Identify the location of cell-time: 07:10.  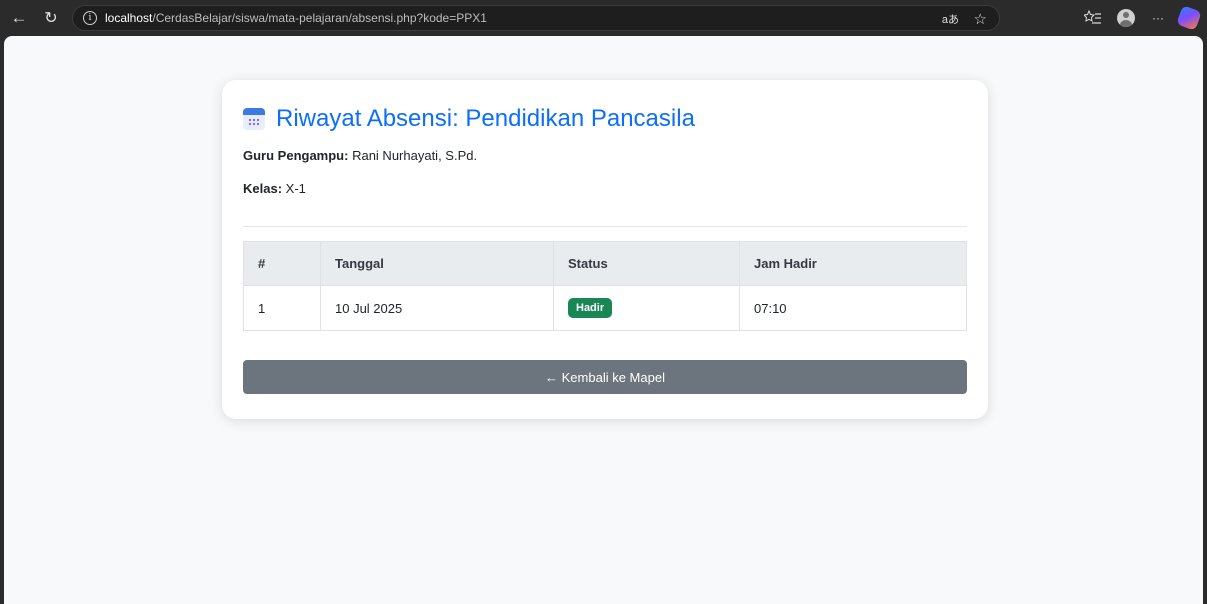
(853, 308).